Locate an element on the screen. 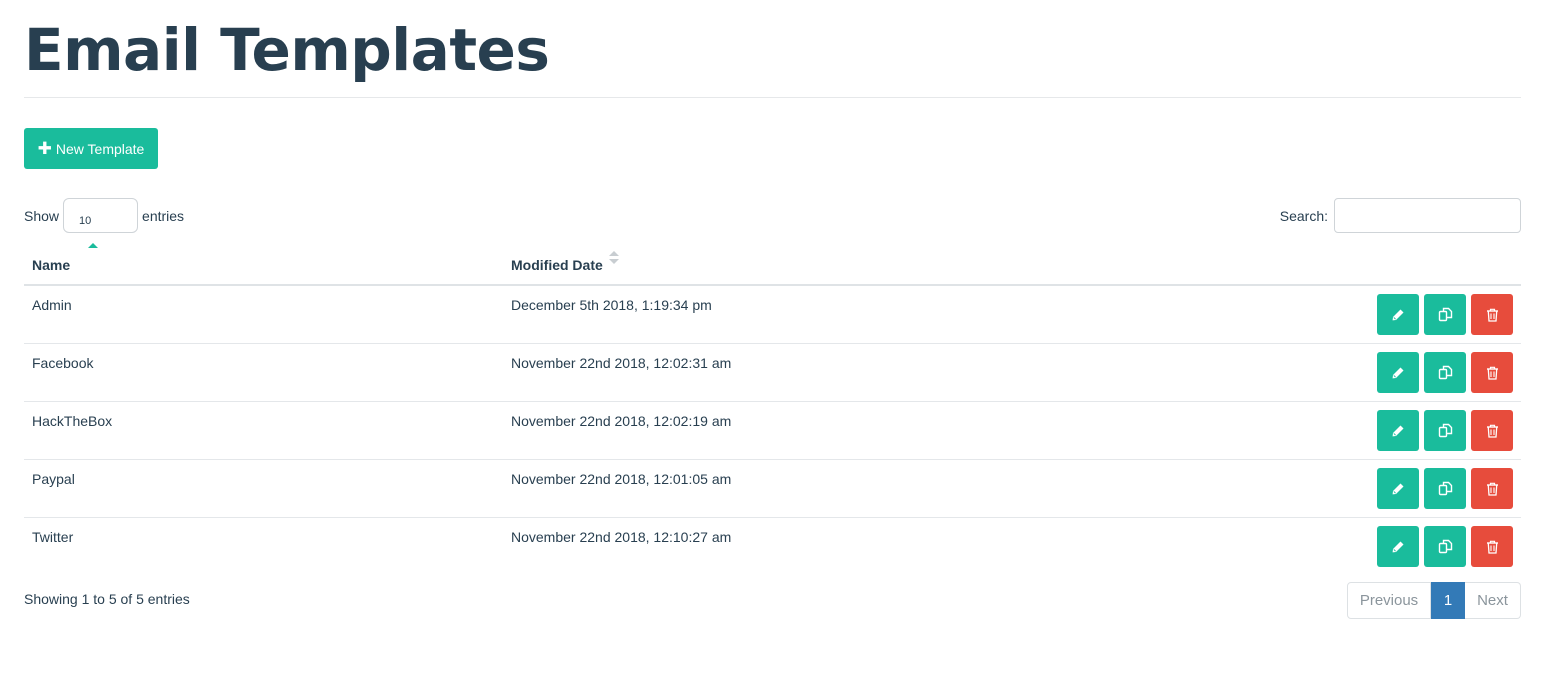 This screenshot has width=1545, height=695. search-label: Search: is located at coordinates (1303, 215).